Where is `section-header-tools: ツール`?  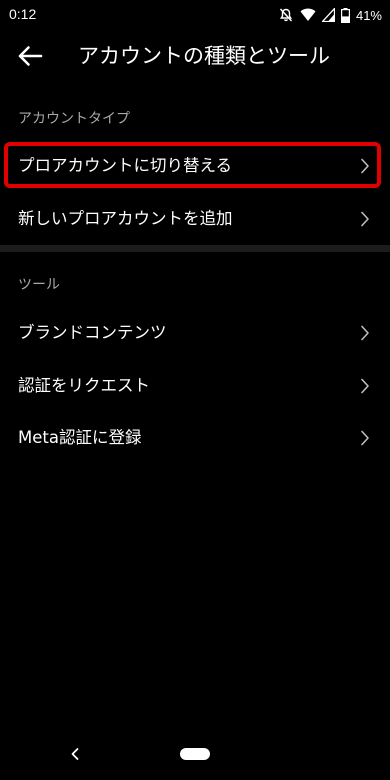 section-header-tools: ツール is located at coordinates (39, 285).